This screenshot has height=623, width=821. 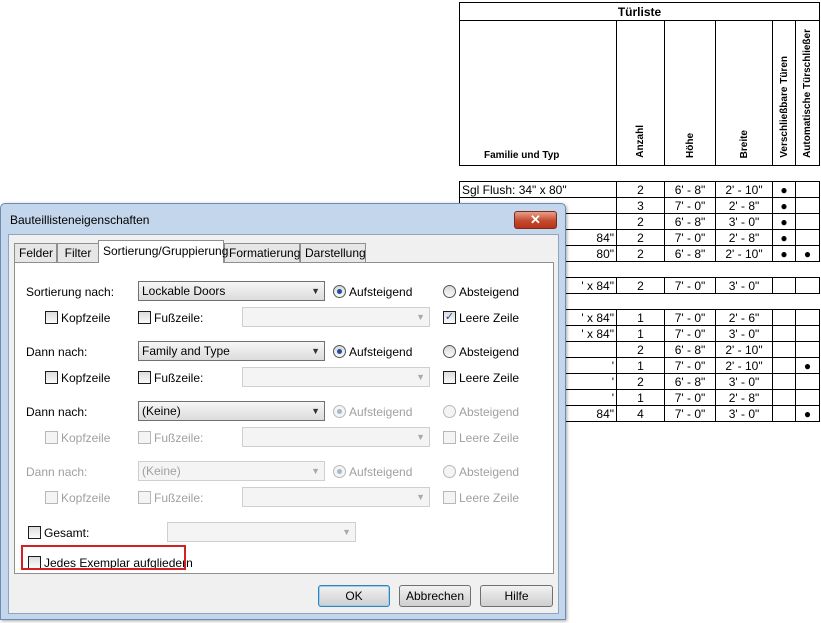 I want to click on sort2-header-label: Kopfzeile, so click(x=86, y=378).